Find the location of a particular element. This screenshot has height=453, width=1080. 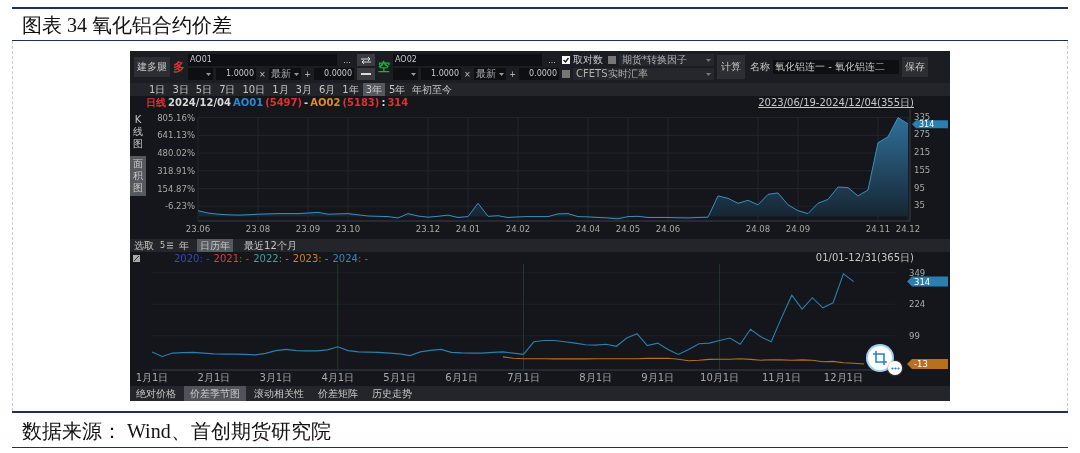

times-sign: × is located at coordinates (467, 74).